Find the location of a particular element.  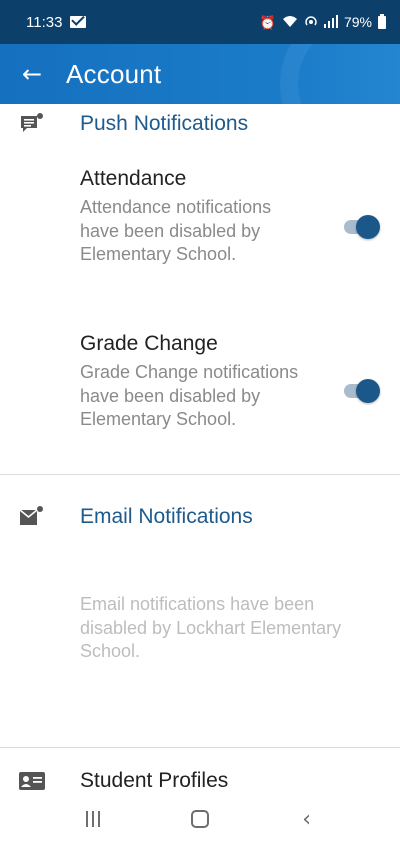

student-profiles-title: Student Profiles is located at coordinates (154, 780).